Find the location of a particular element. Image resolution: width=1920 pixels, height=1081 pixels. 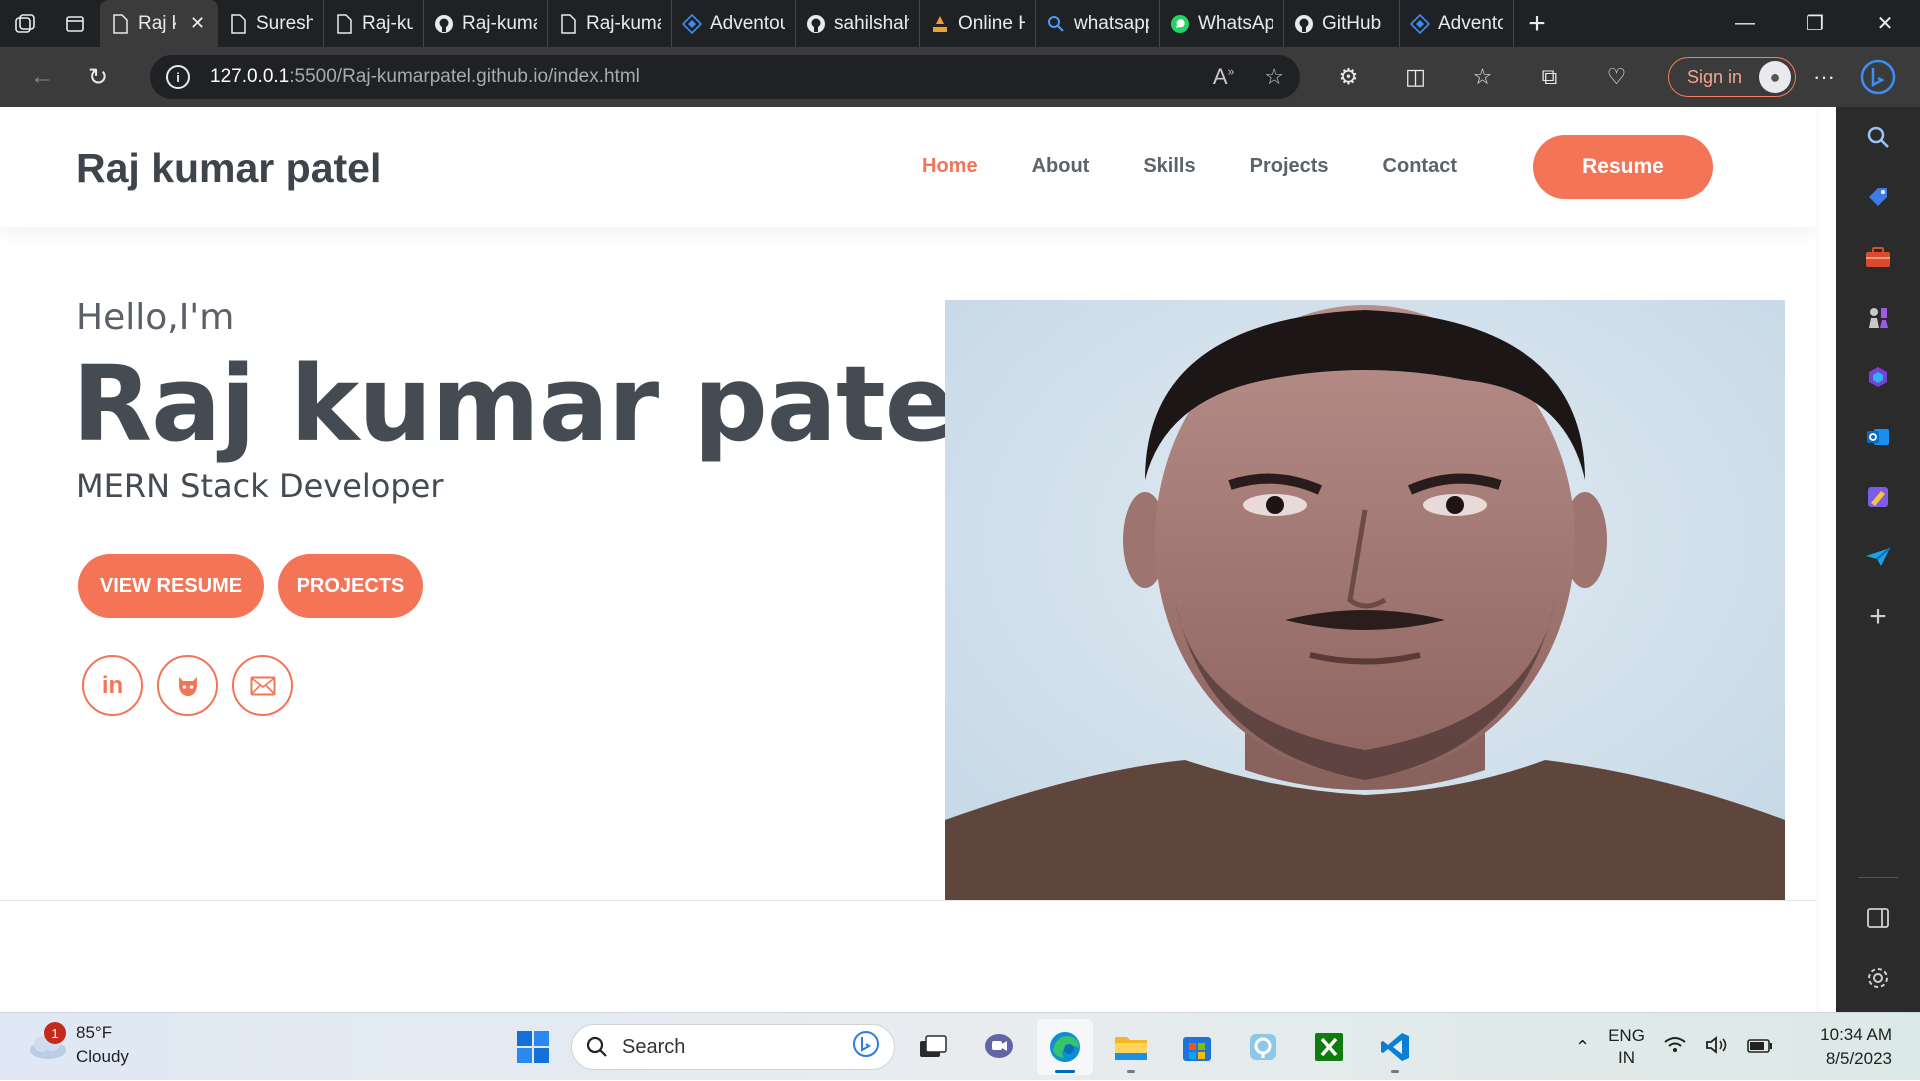

extensions-icon: ⚙ is located at coordinates (1348, 77).